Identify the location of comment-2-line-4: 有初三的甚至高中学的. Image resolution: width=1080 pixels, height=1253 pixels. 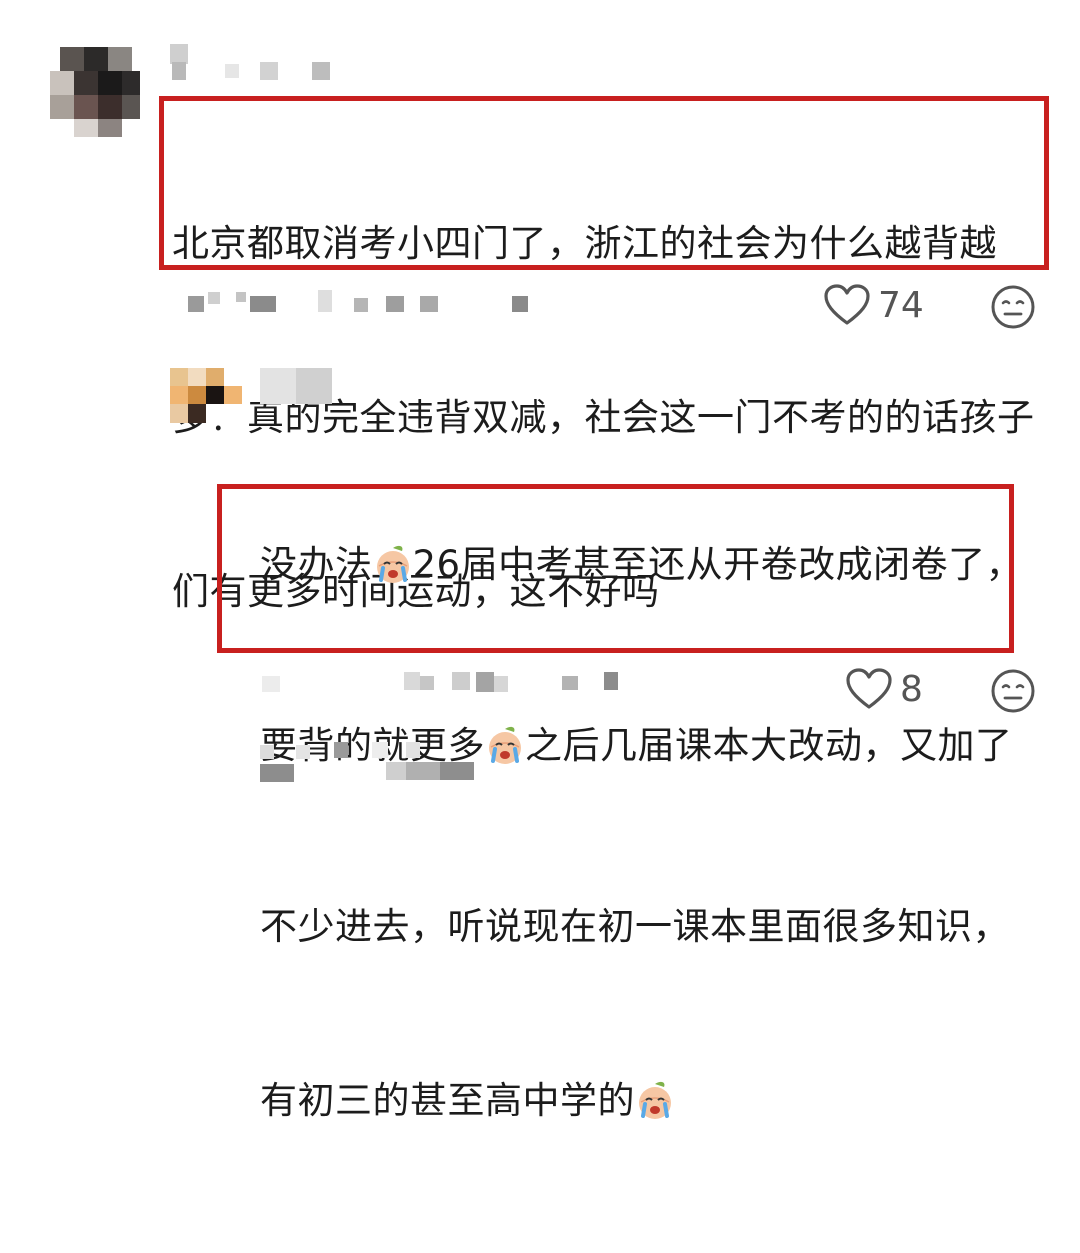
(655, 1104).